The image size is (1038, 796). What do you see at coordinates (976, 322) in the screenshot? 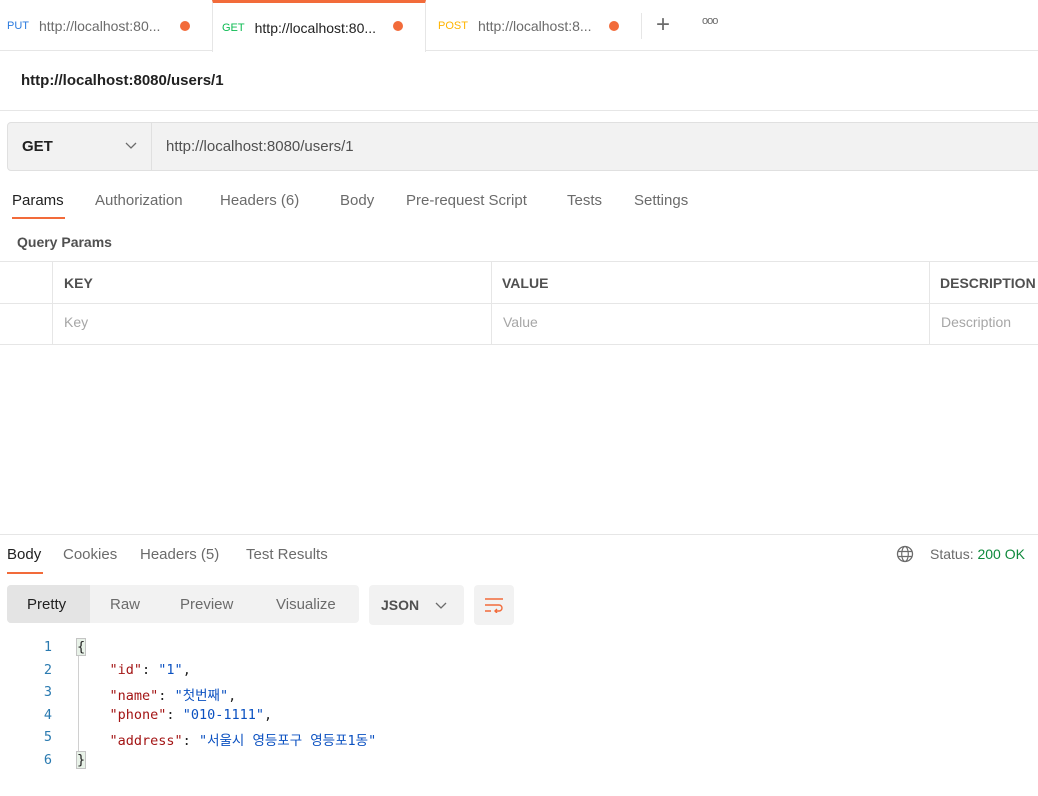
I see `description-input: Description` at bounding box center [976, 322].